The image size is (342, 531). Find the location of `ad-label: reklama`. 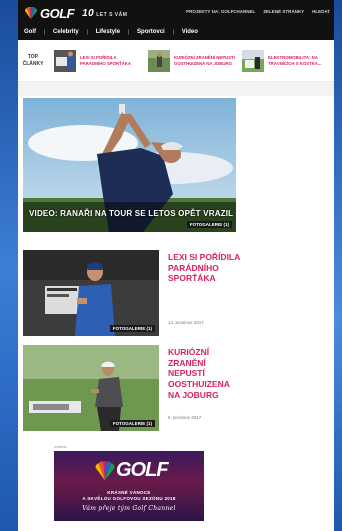

ad-label: reklama is located at coordinates (60, 447).